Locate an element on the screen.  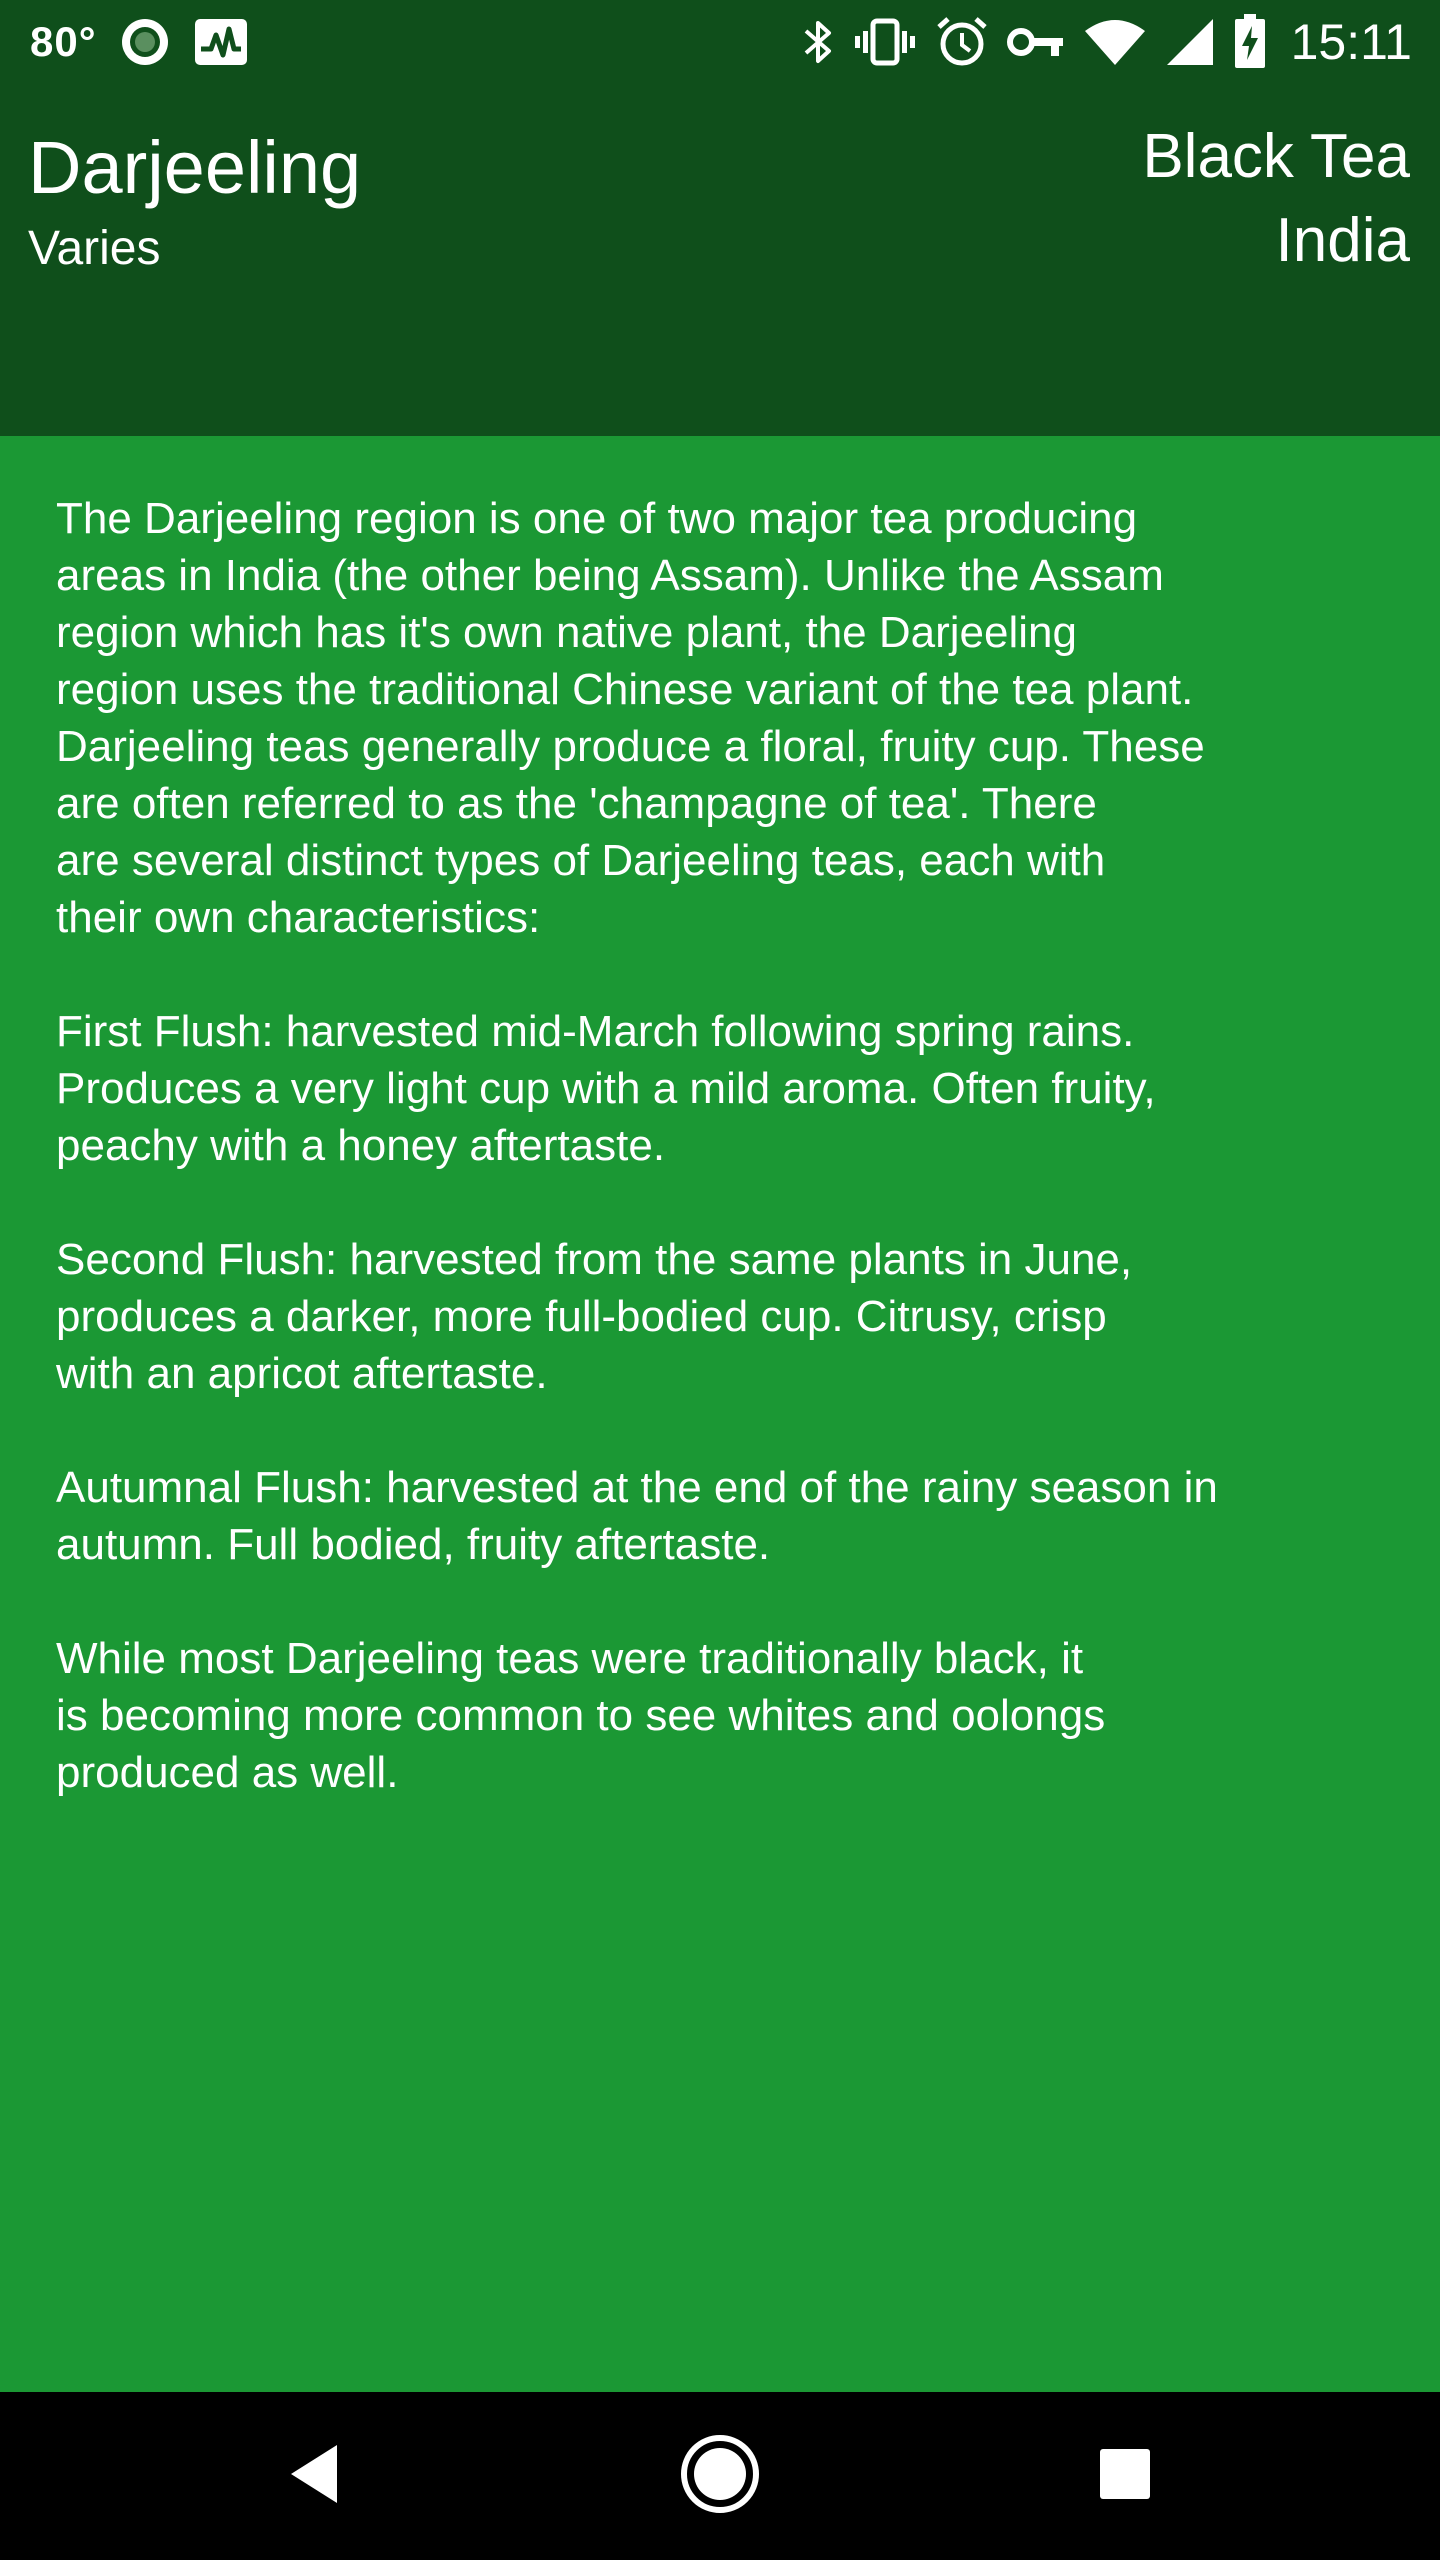
tea-type: Black Tea is located at coordinates (1276, 156).